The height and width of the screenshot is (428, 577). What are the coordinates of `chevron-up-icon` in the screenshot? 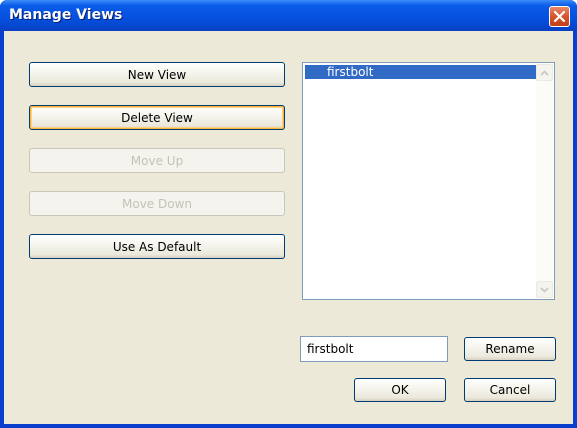 It's located at (544, 72).